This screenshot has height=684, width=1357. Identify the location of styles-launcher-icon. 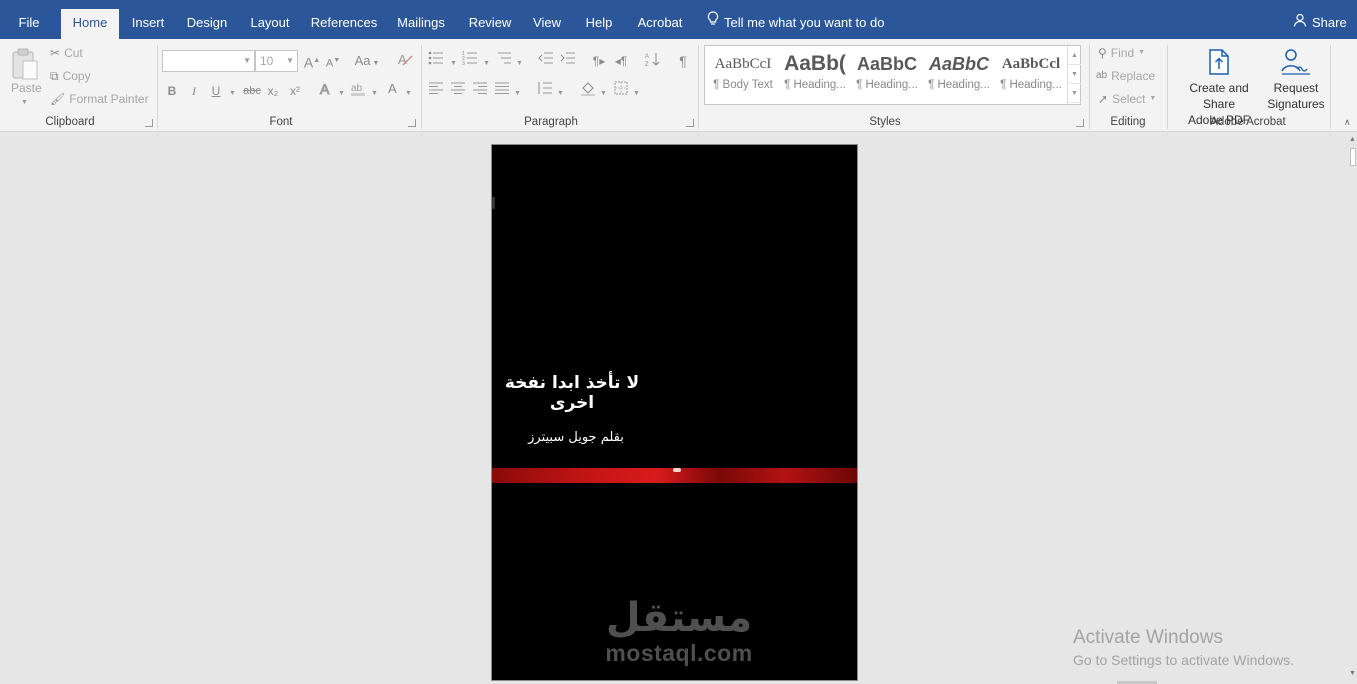
(1080, 123).